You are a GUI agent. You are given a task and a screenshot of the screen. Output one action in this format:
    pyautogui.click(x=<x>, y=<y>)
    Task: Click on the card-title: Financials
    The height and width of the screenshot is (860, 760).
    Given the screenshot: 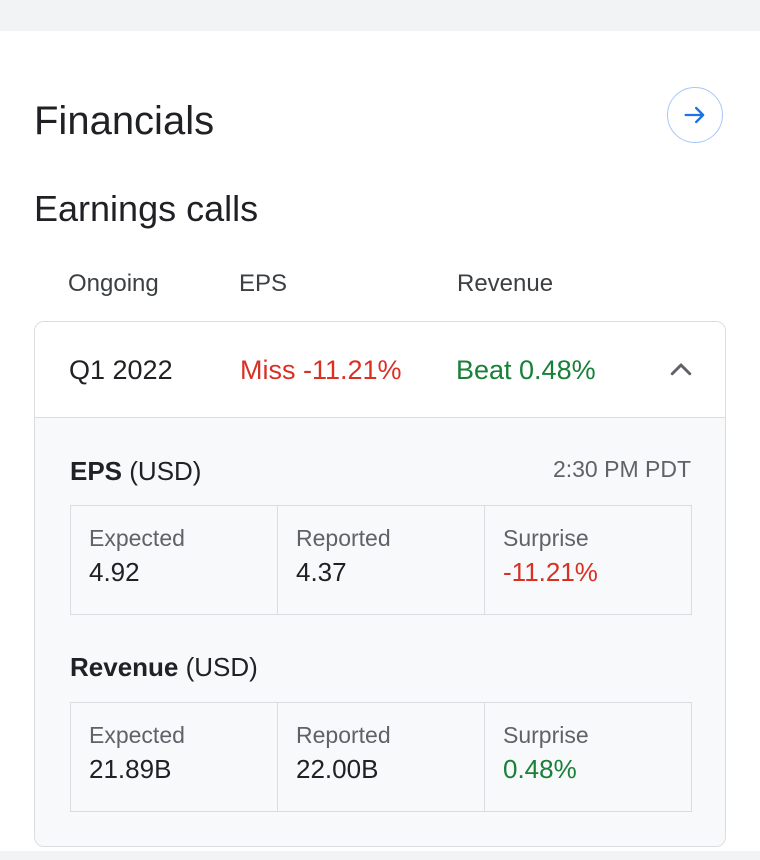 What is the action you would take?
    pyautogui.click(x=124, y=121)
    